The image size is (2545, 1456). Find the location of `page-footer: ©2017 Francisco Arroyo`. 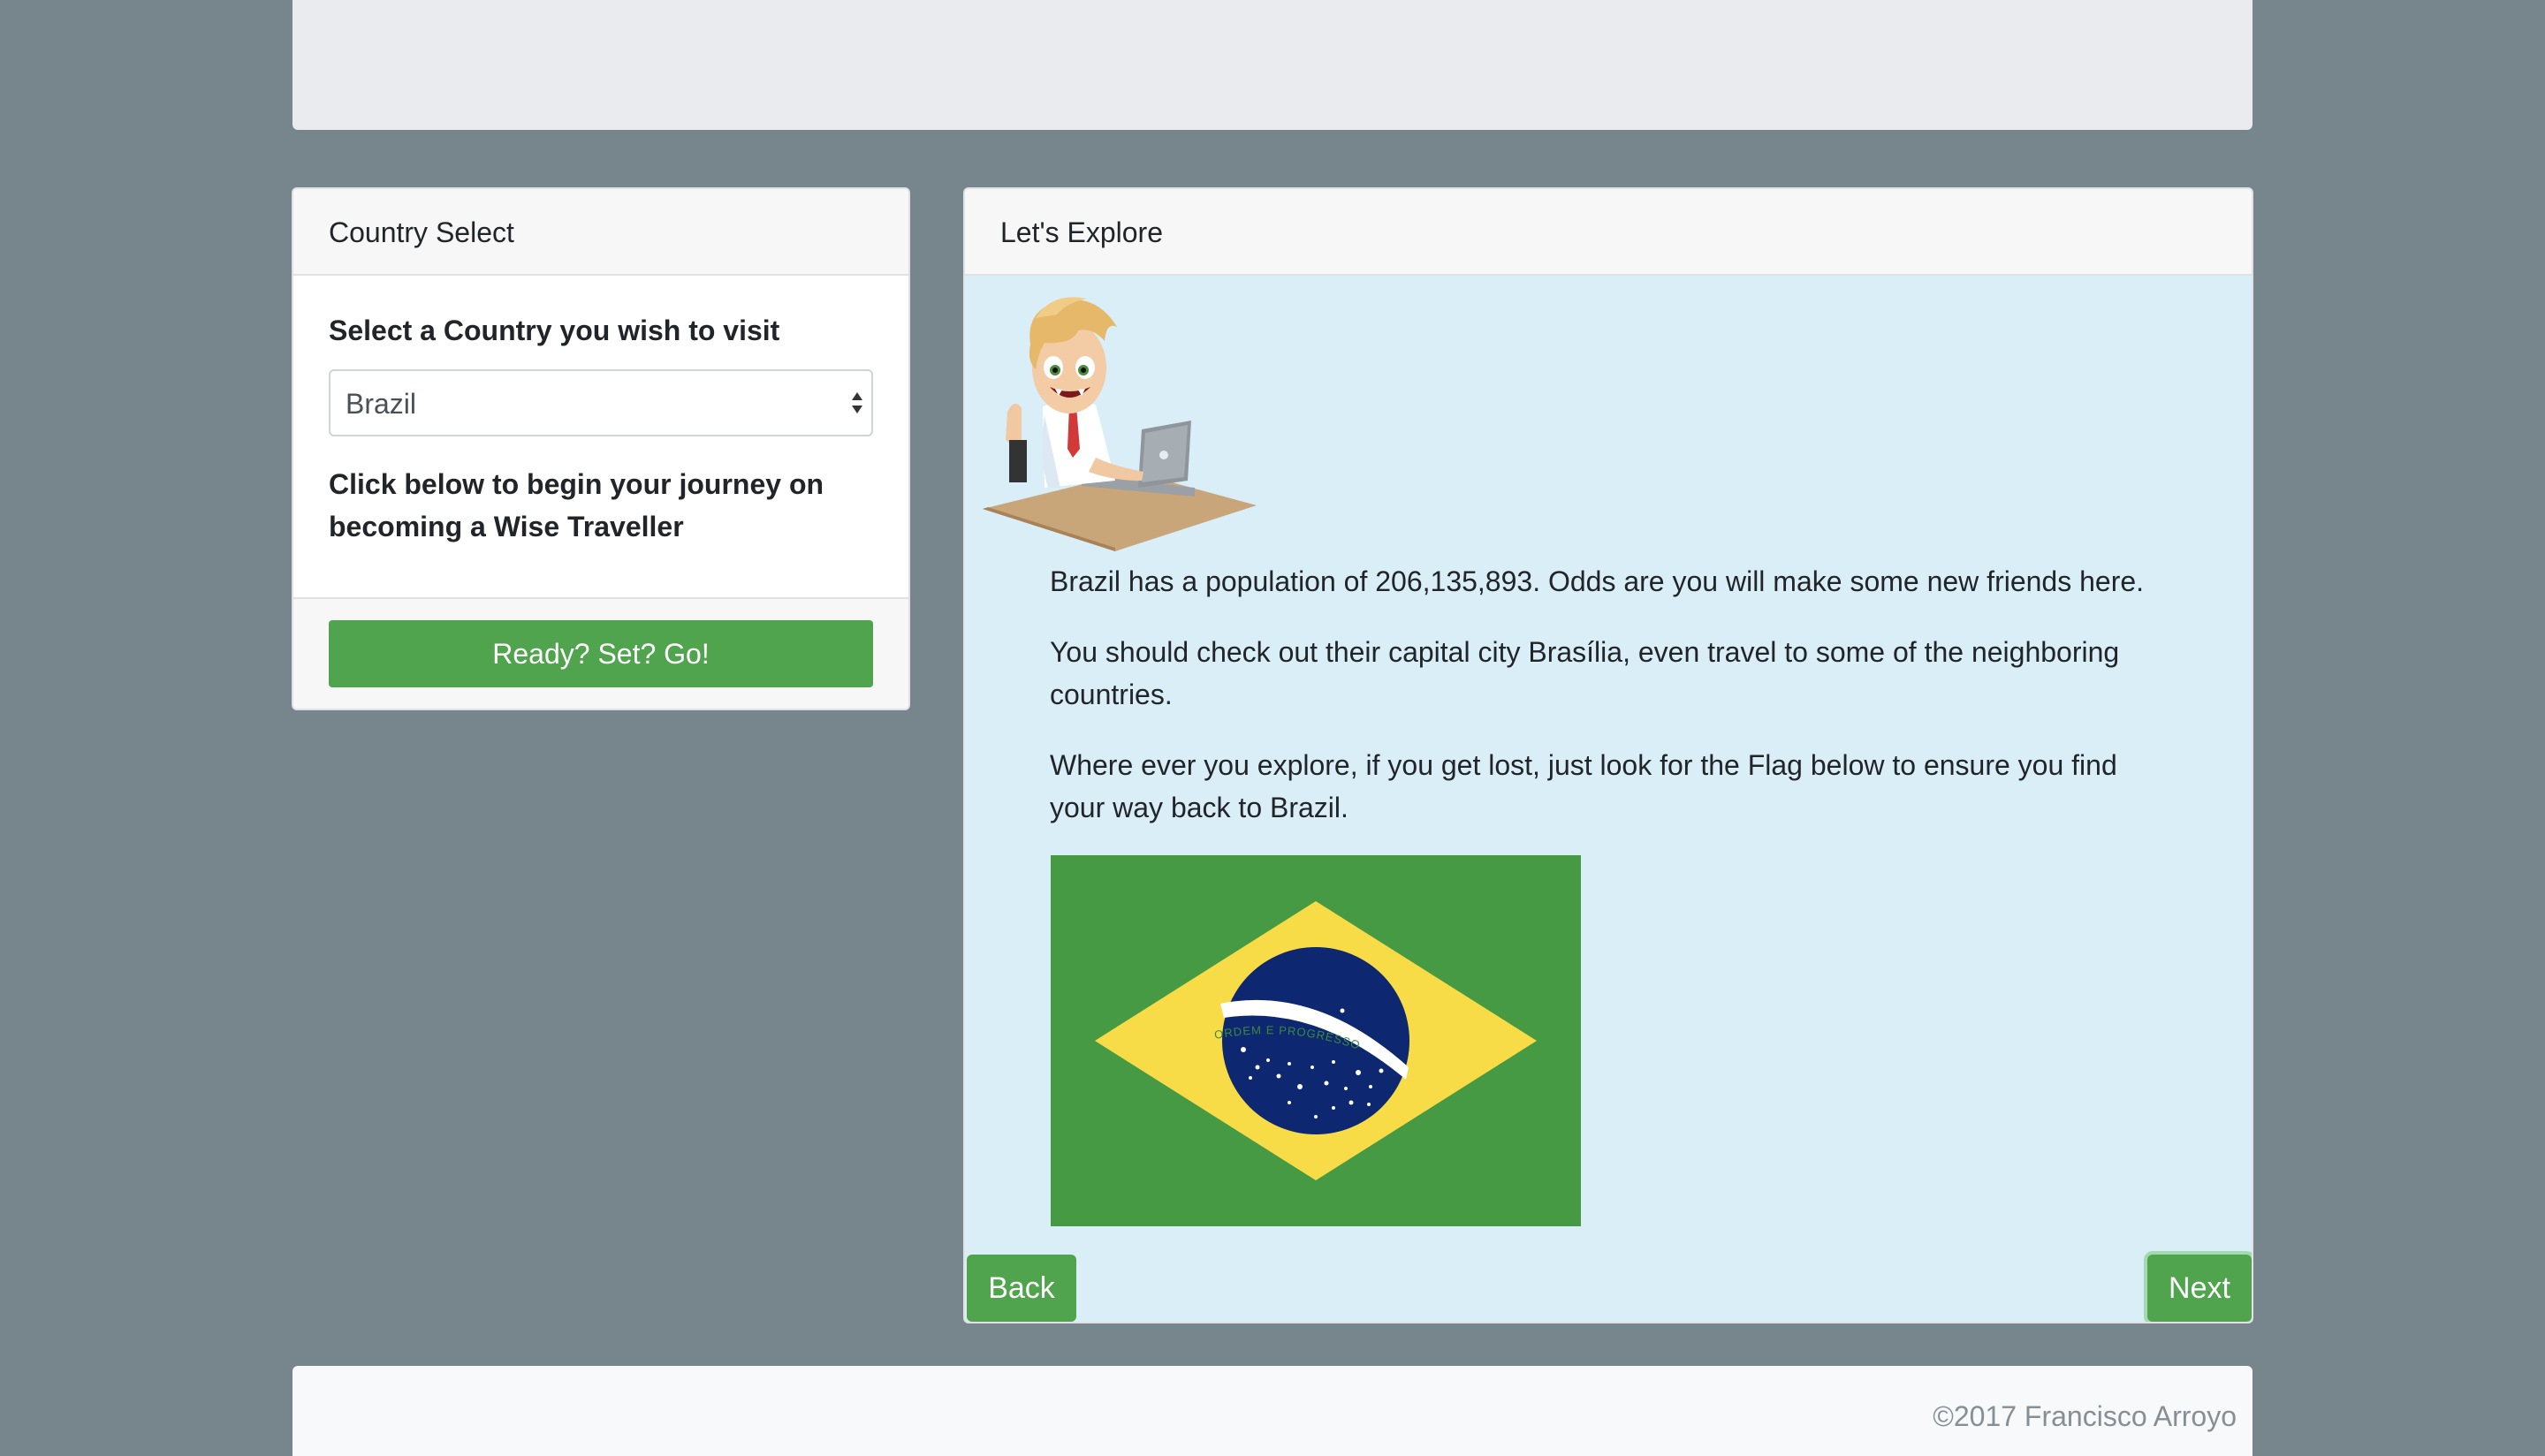

page-footer: ©2017 Francisco Arroyo is located at coordinates (1272, 1411).